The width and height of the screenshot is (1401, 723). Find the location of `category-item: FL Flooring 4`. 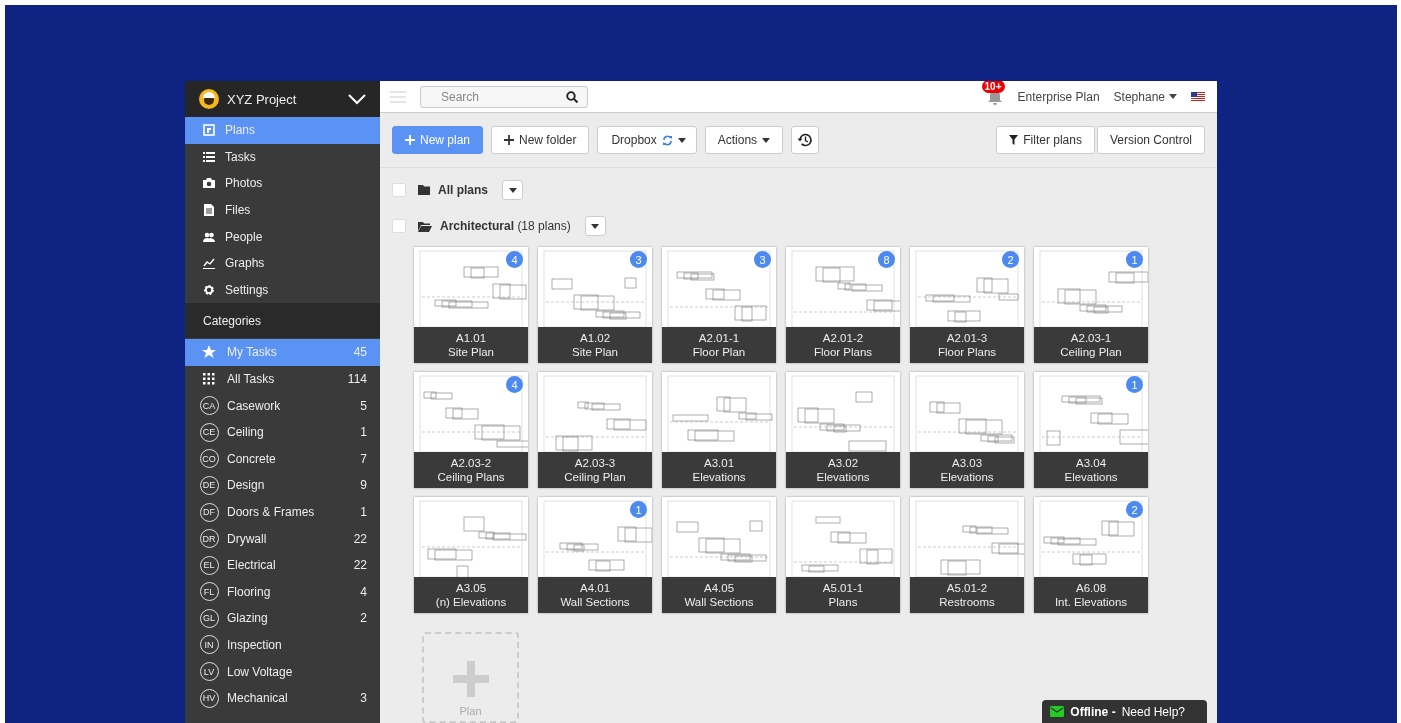

category-item: FL Flooring 4 is located at coordinates (282, 592).